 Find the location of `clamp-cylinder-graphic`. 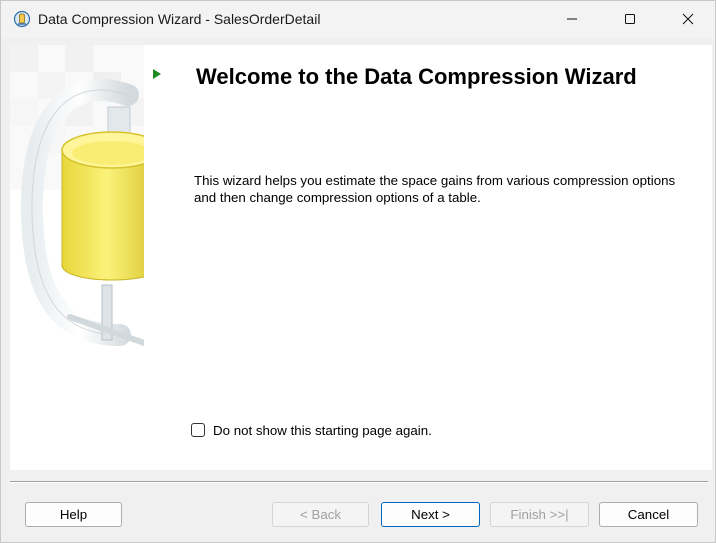

clamp-cylinder-graphic is located at coordinates (77, 196).